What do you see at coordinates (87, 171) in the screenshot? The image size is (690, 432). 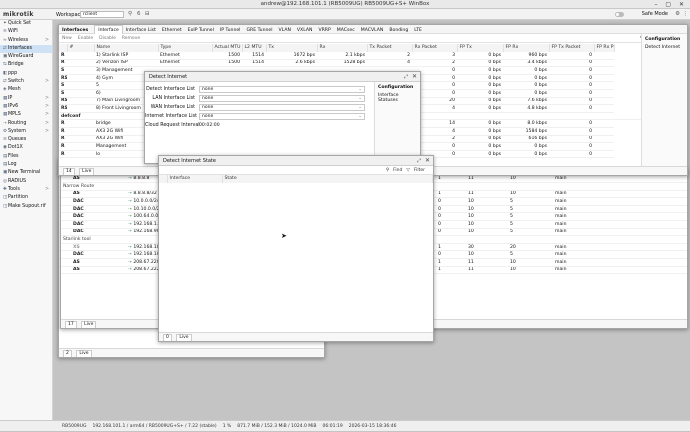 I see `interfaces-live-button: Live` at bounding box center [87, 171].